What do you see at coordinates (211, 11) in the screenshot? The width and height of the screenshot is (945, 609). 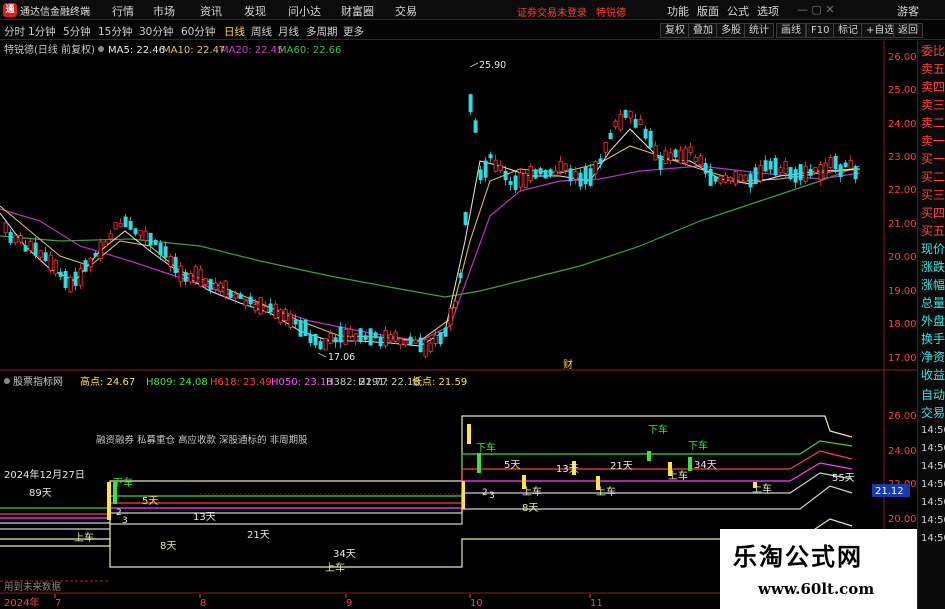 I see `menu-news: 资讯` at bounding box center [211, 11].